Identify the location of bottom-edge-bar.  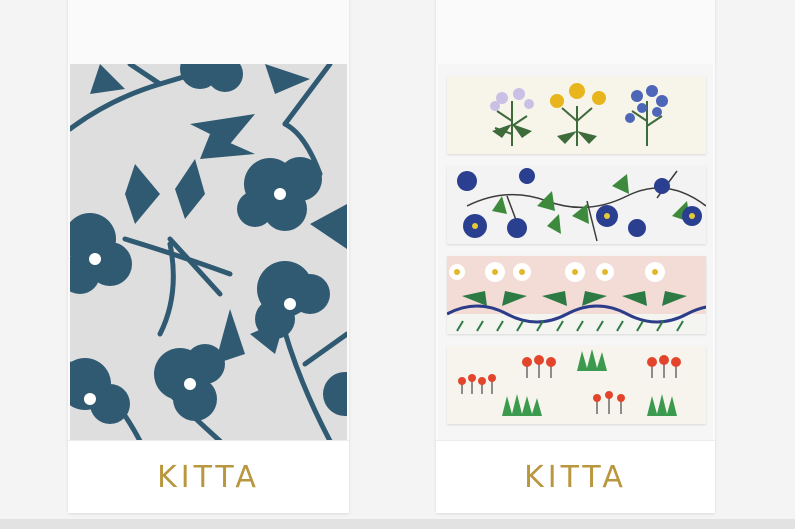
(397, 524).